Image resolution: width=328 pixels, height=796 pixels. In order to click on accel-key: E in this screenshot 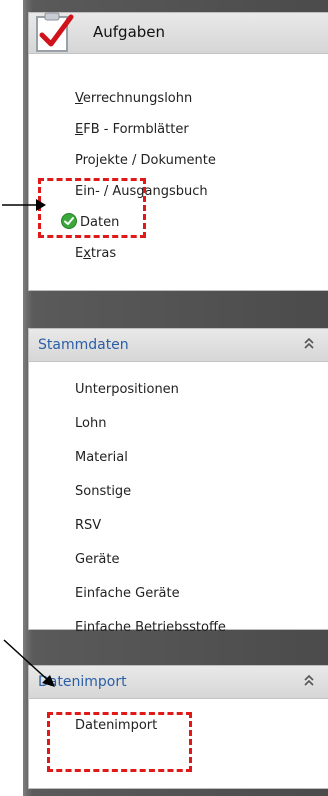, I will do `click(79, 129)`.